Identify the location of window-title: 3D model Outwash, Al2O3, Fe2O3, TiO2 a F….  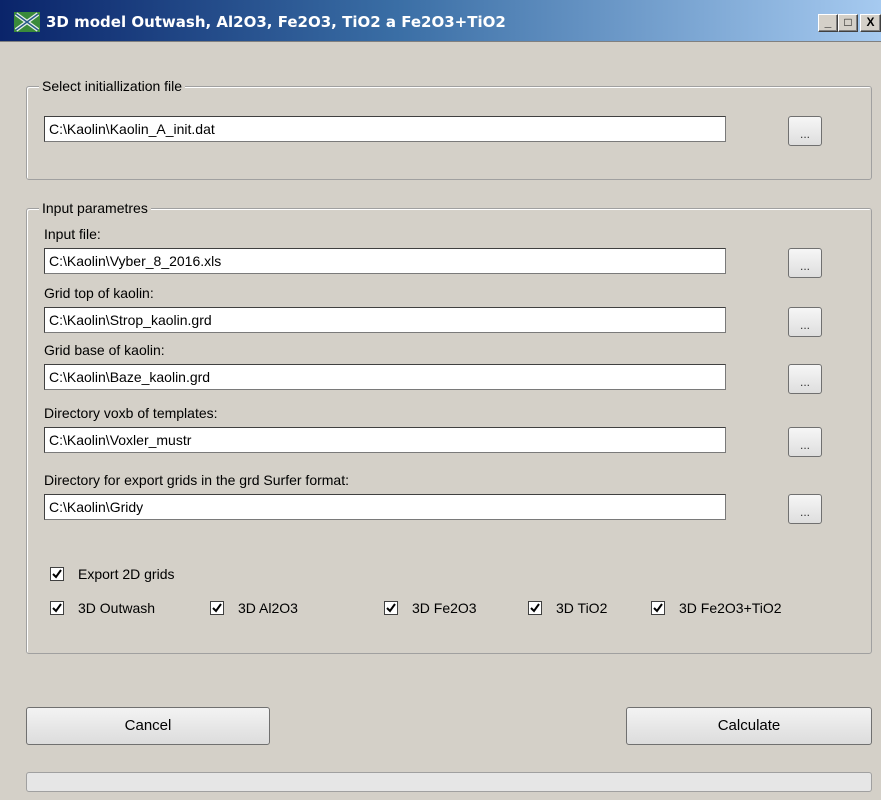
(276, 22).